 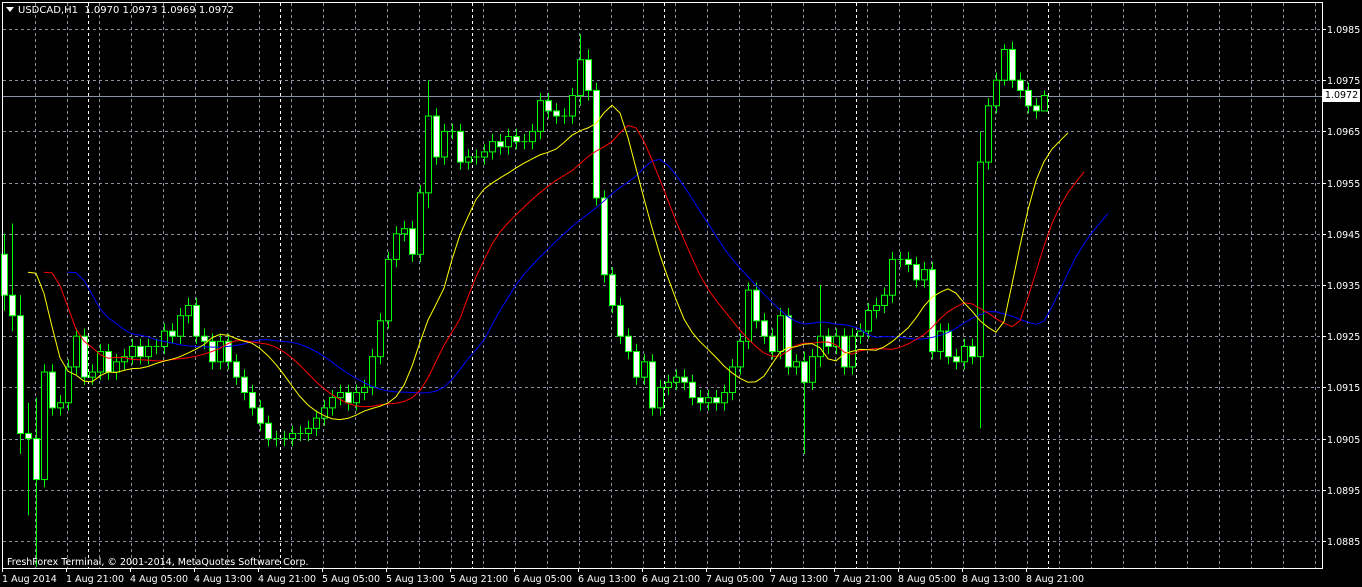 What do you see at coordinates (1343, 388) in the screenshot?
I see `price-tick-label: 1.0915` at bounding box center [1343, 388].